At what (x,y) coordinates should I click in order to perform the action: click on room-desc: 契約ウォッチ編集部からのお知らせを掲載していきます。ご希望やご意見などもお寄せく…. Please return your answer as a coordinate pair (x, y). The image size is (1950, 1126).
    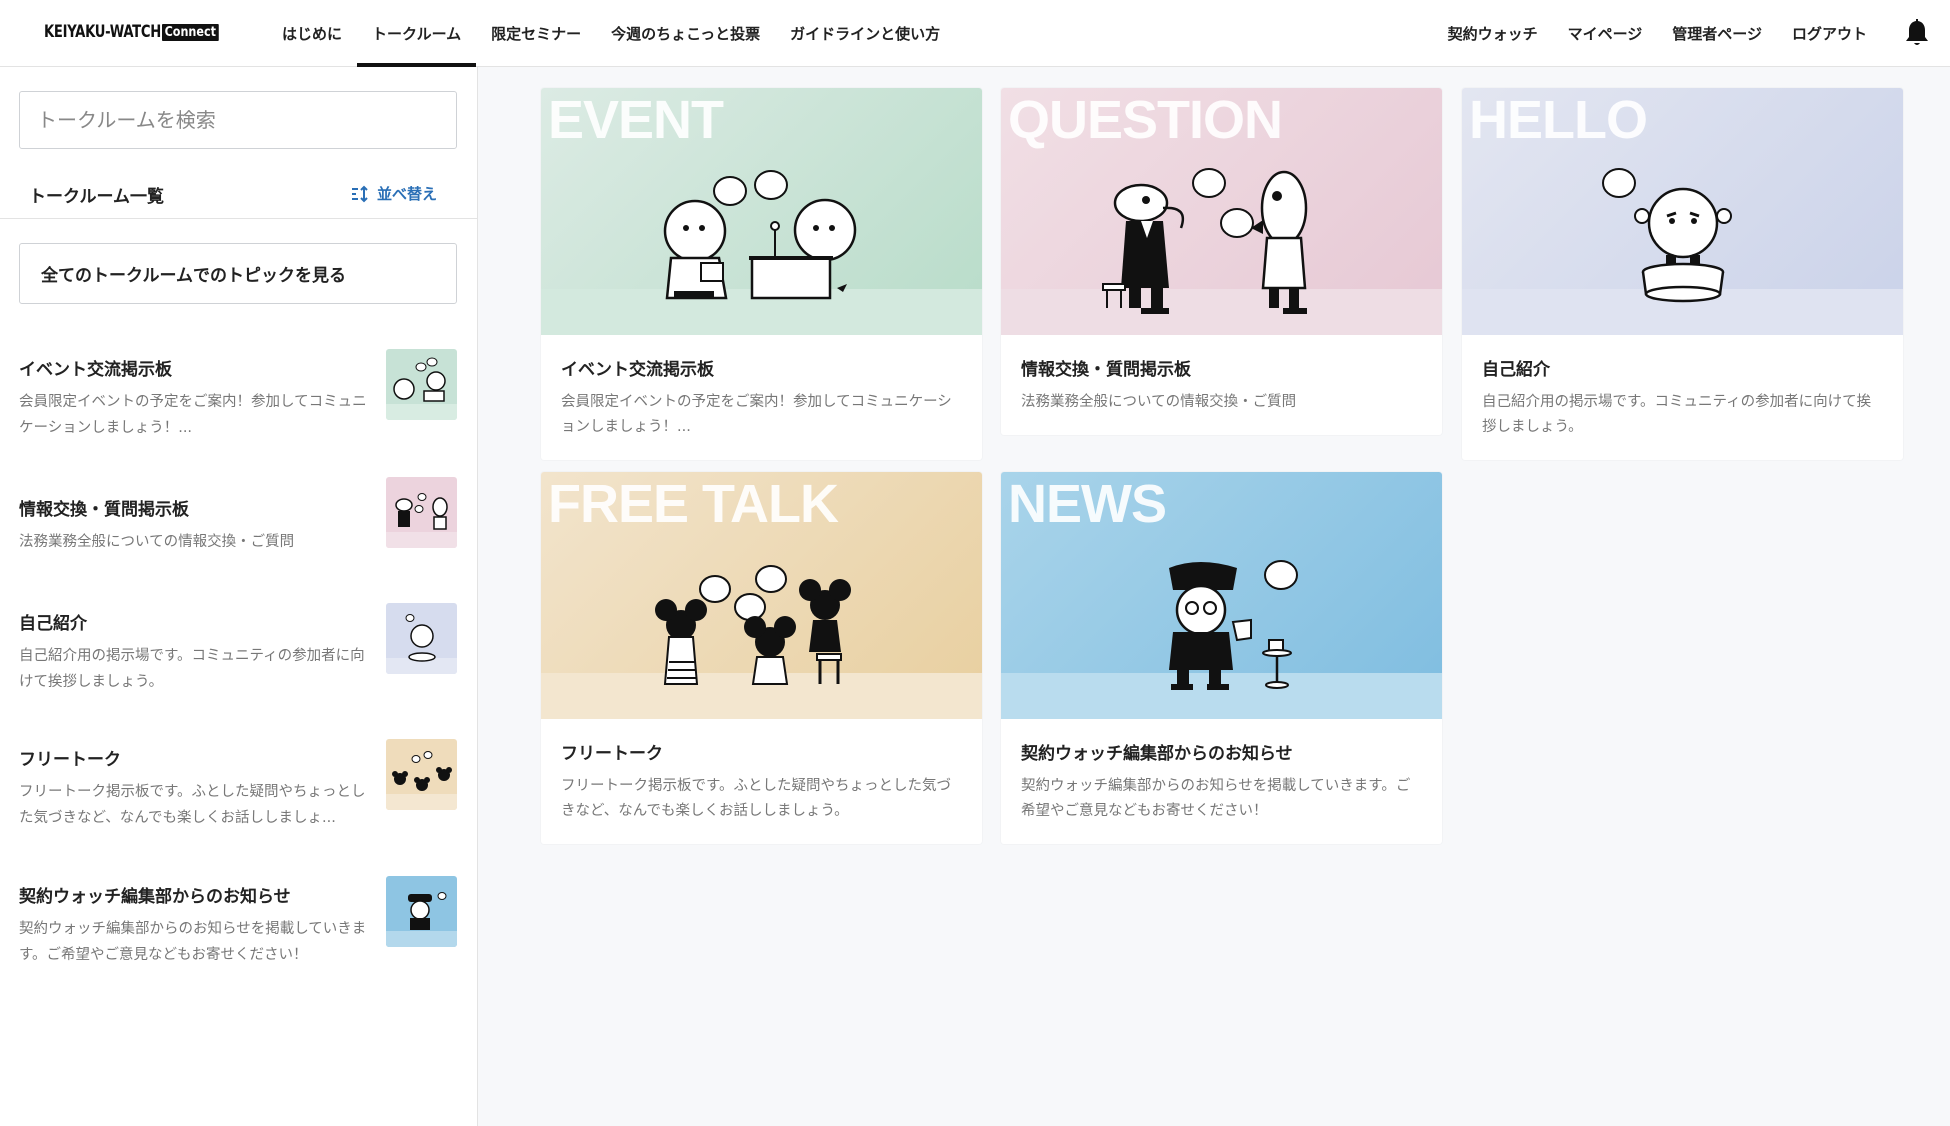
    Looking at the image, I should click on (193, 942).